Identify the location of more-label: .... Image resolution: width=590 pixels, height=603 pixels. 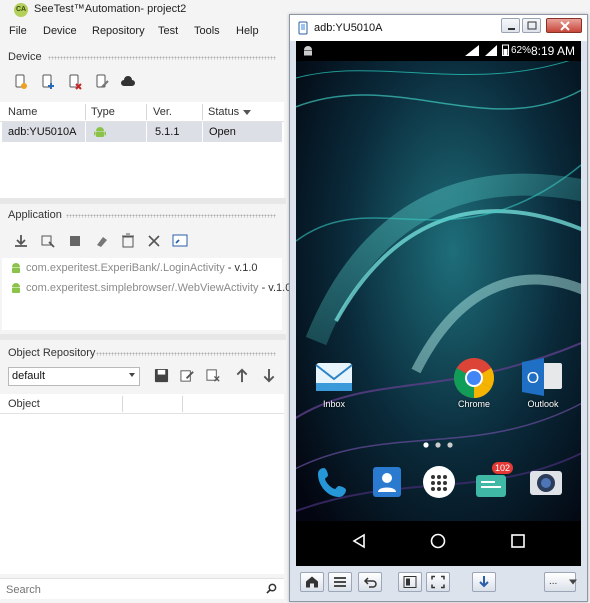
(553, 581).